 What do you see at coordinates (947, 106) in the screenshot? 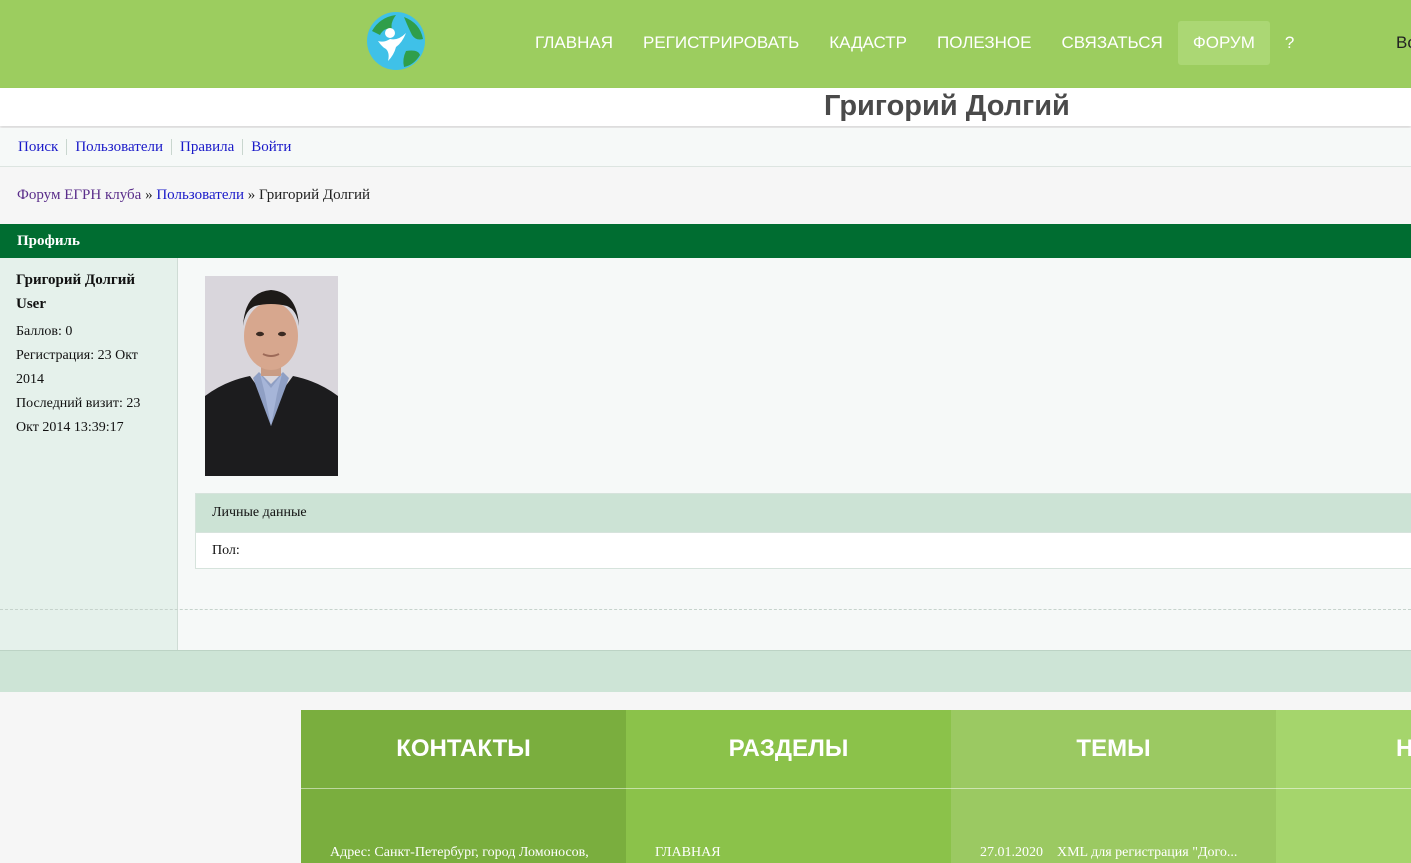
I see `page-title: Григорий Долгий` at bounding box center [947, 106].